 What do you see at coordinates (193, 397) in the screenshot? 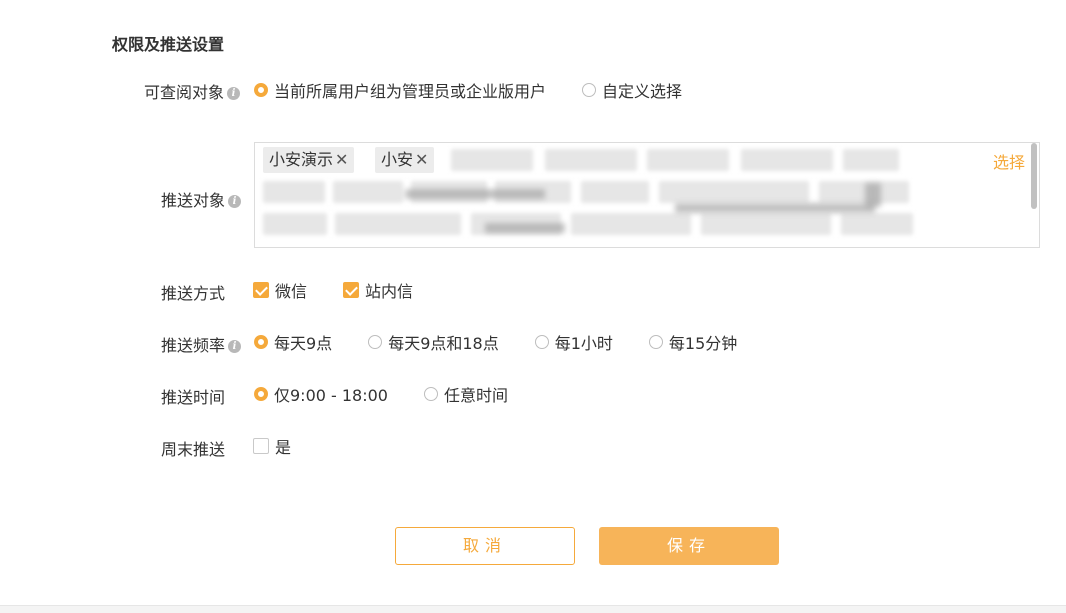
I see `push-time-label: 推送时间` at bounding box center [193, 397].